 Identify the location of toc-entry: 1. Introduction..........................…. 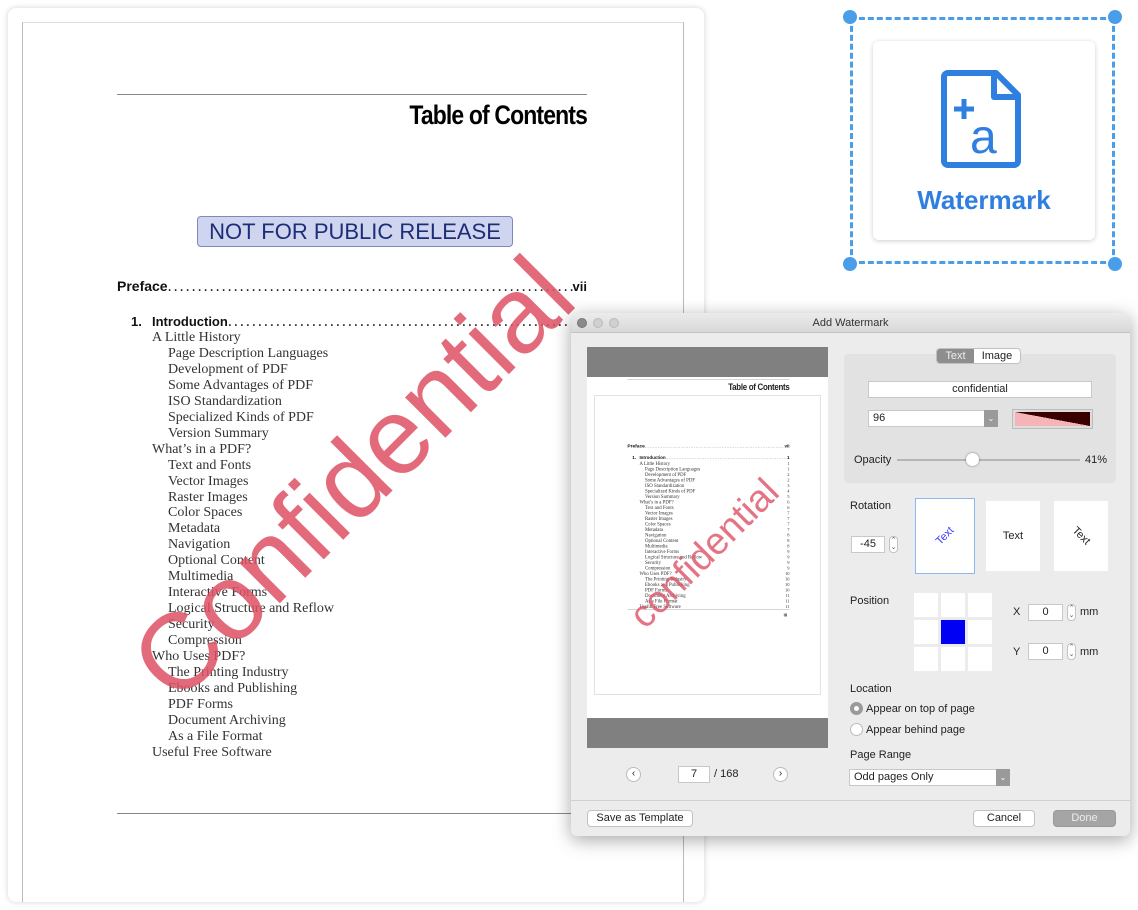
(710, 457).